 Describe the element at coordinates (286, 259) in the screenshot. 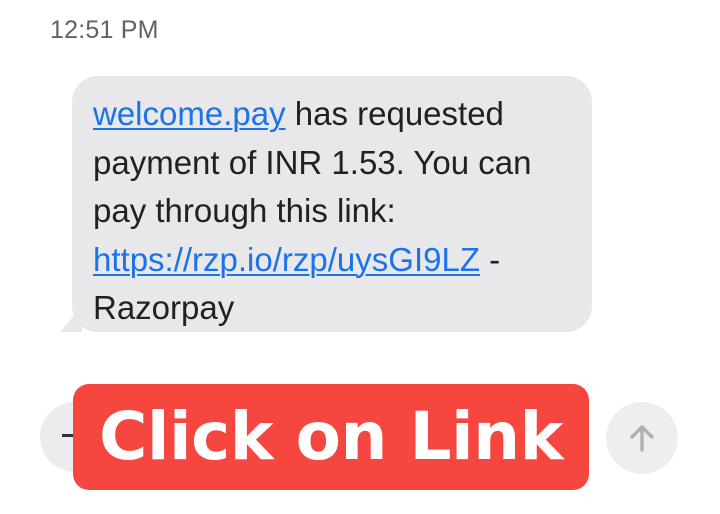

I see `payment-link: https://rzp.io/rzp/uysGI9LZ` at that location.